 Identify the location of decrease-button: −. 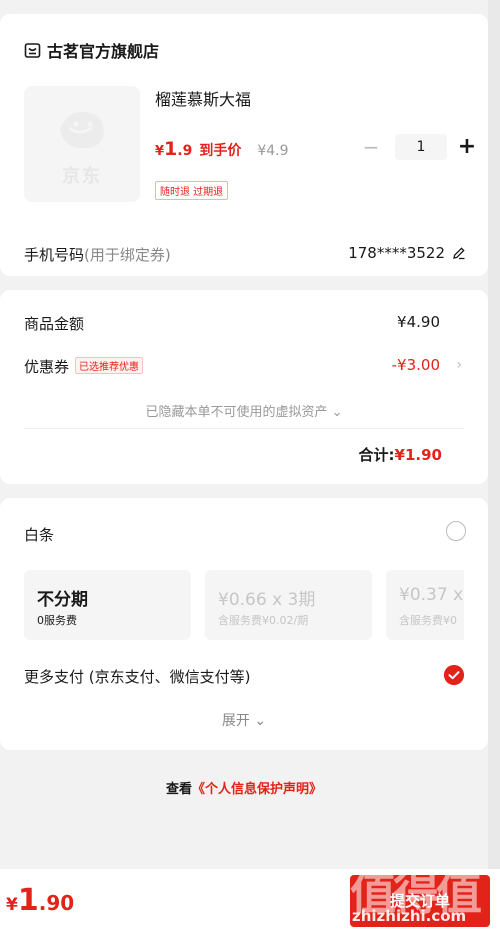
(371, 147).